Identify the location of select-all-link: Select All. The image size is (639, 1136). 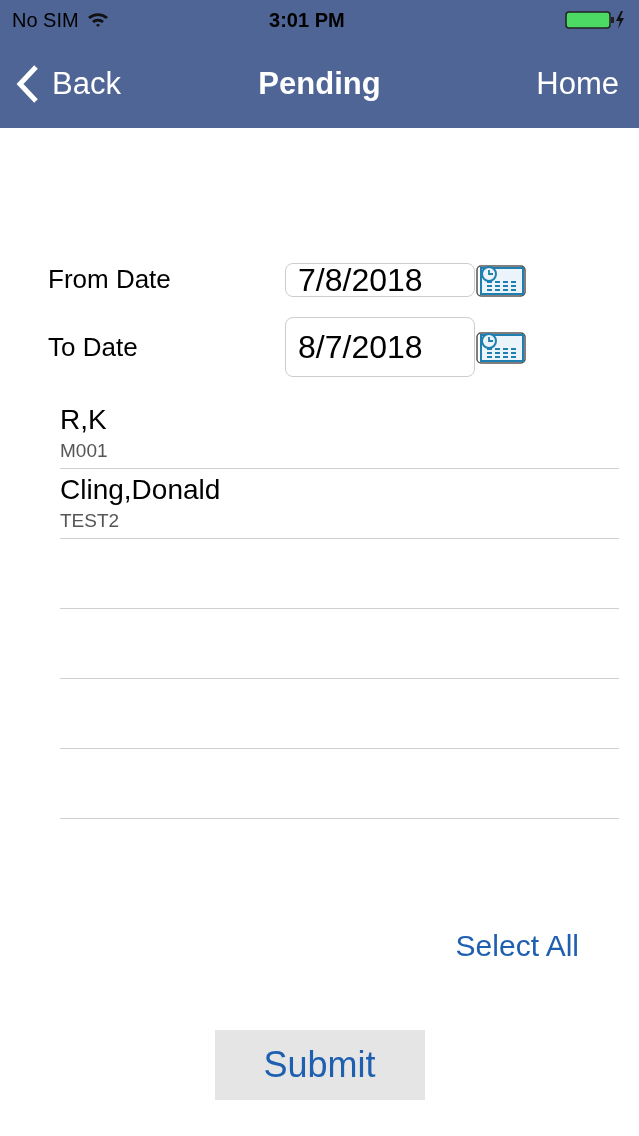
(517, 945).